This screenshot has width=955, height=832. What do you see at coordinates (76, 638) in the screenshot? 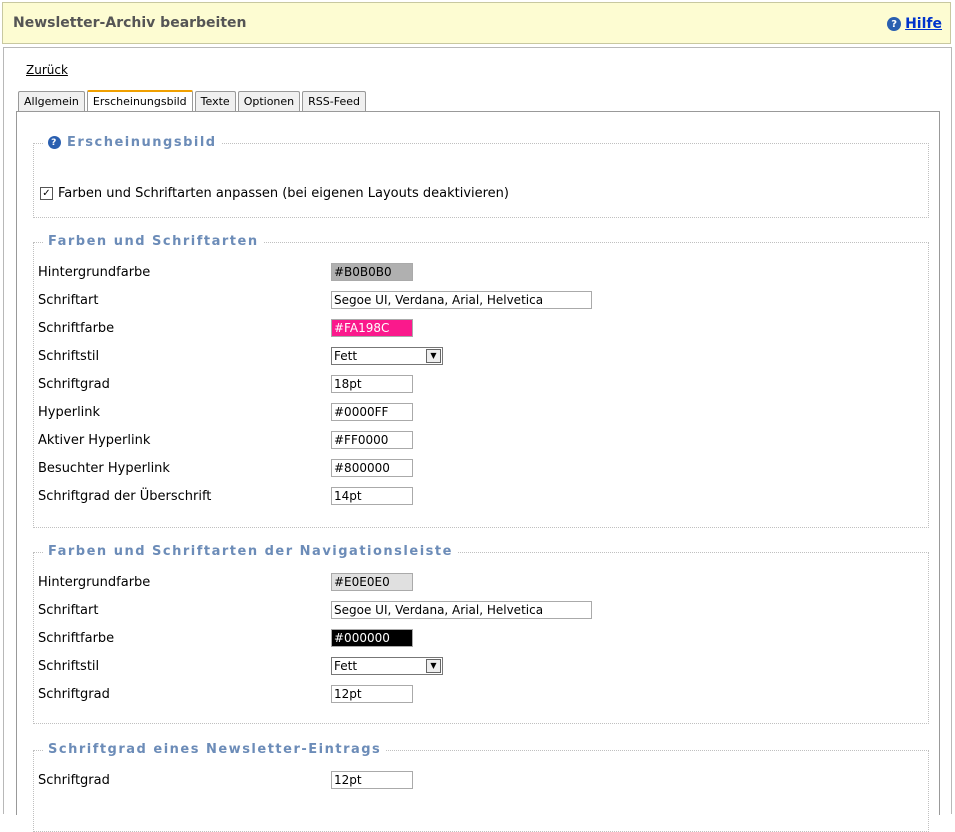
I see `nav-fontcolor-label: Schriftfarbe` at bounding box center [76, 638].